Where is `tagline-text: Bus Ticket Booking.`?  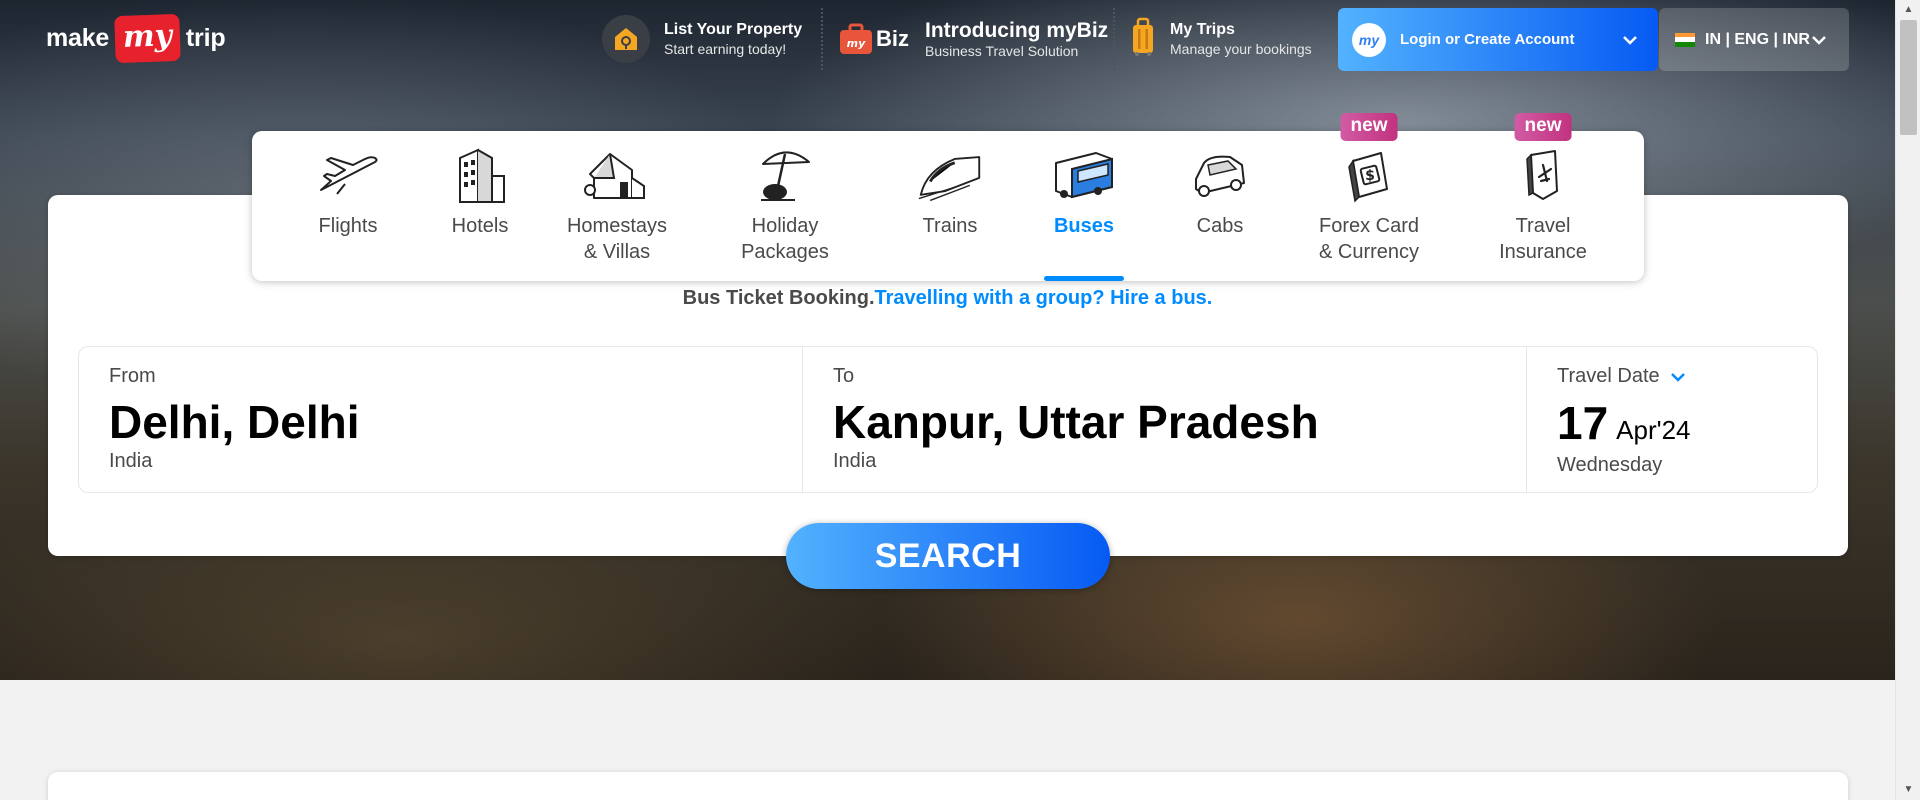
tagline-text: Bus Ticket Booking. is located at coordinates (778, 298).